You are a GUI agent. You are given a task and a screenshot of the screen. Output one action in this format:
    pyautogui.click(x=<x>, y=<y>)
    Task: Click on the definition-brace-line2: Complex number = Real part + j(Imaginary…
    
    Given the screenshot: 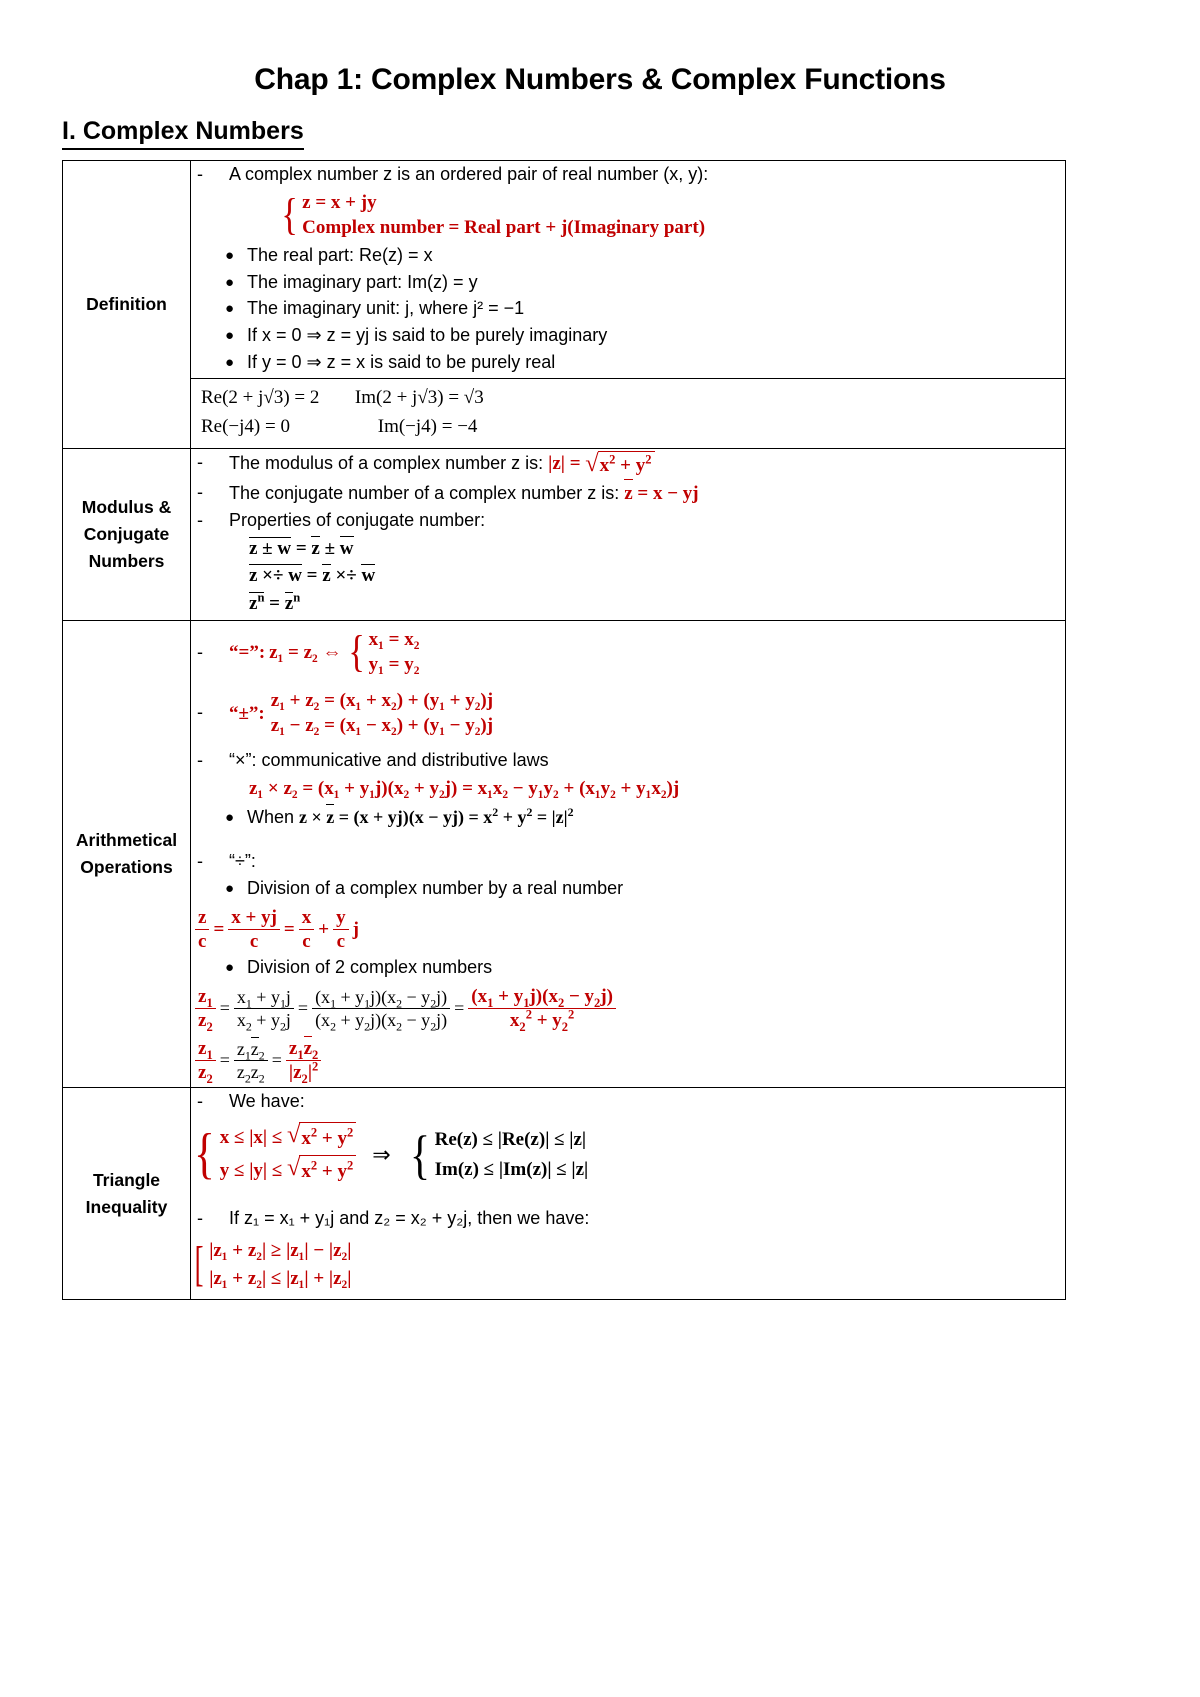 What is the action you would take?
    pyautogui.click(x=504, y=228)
    